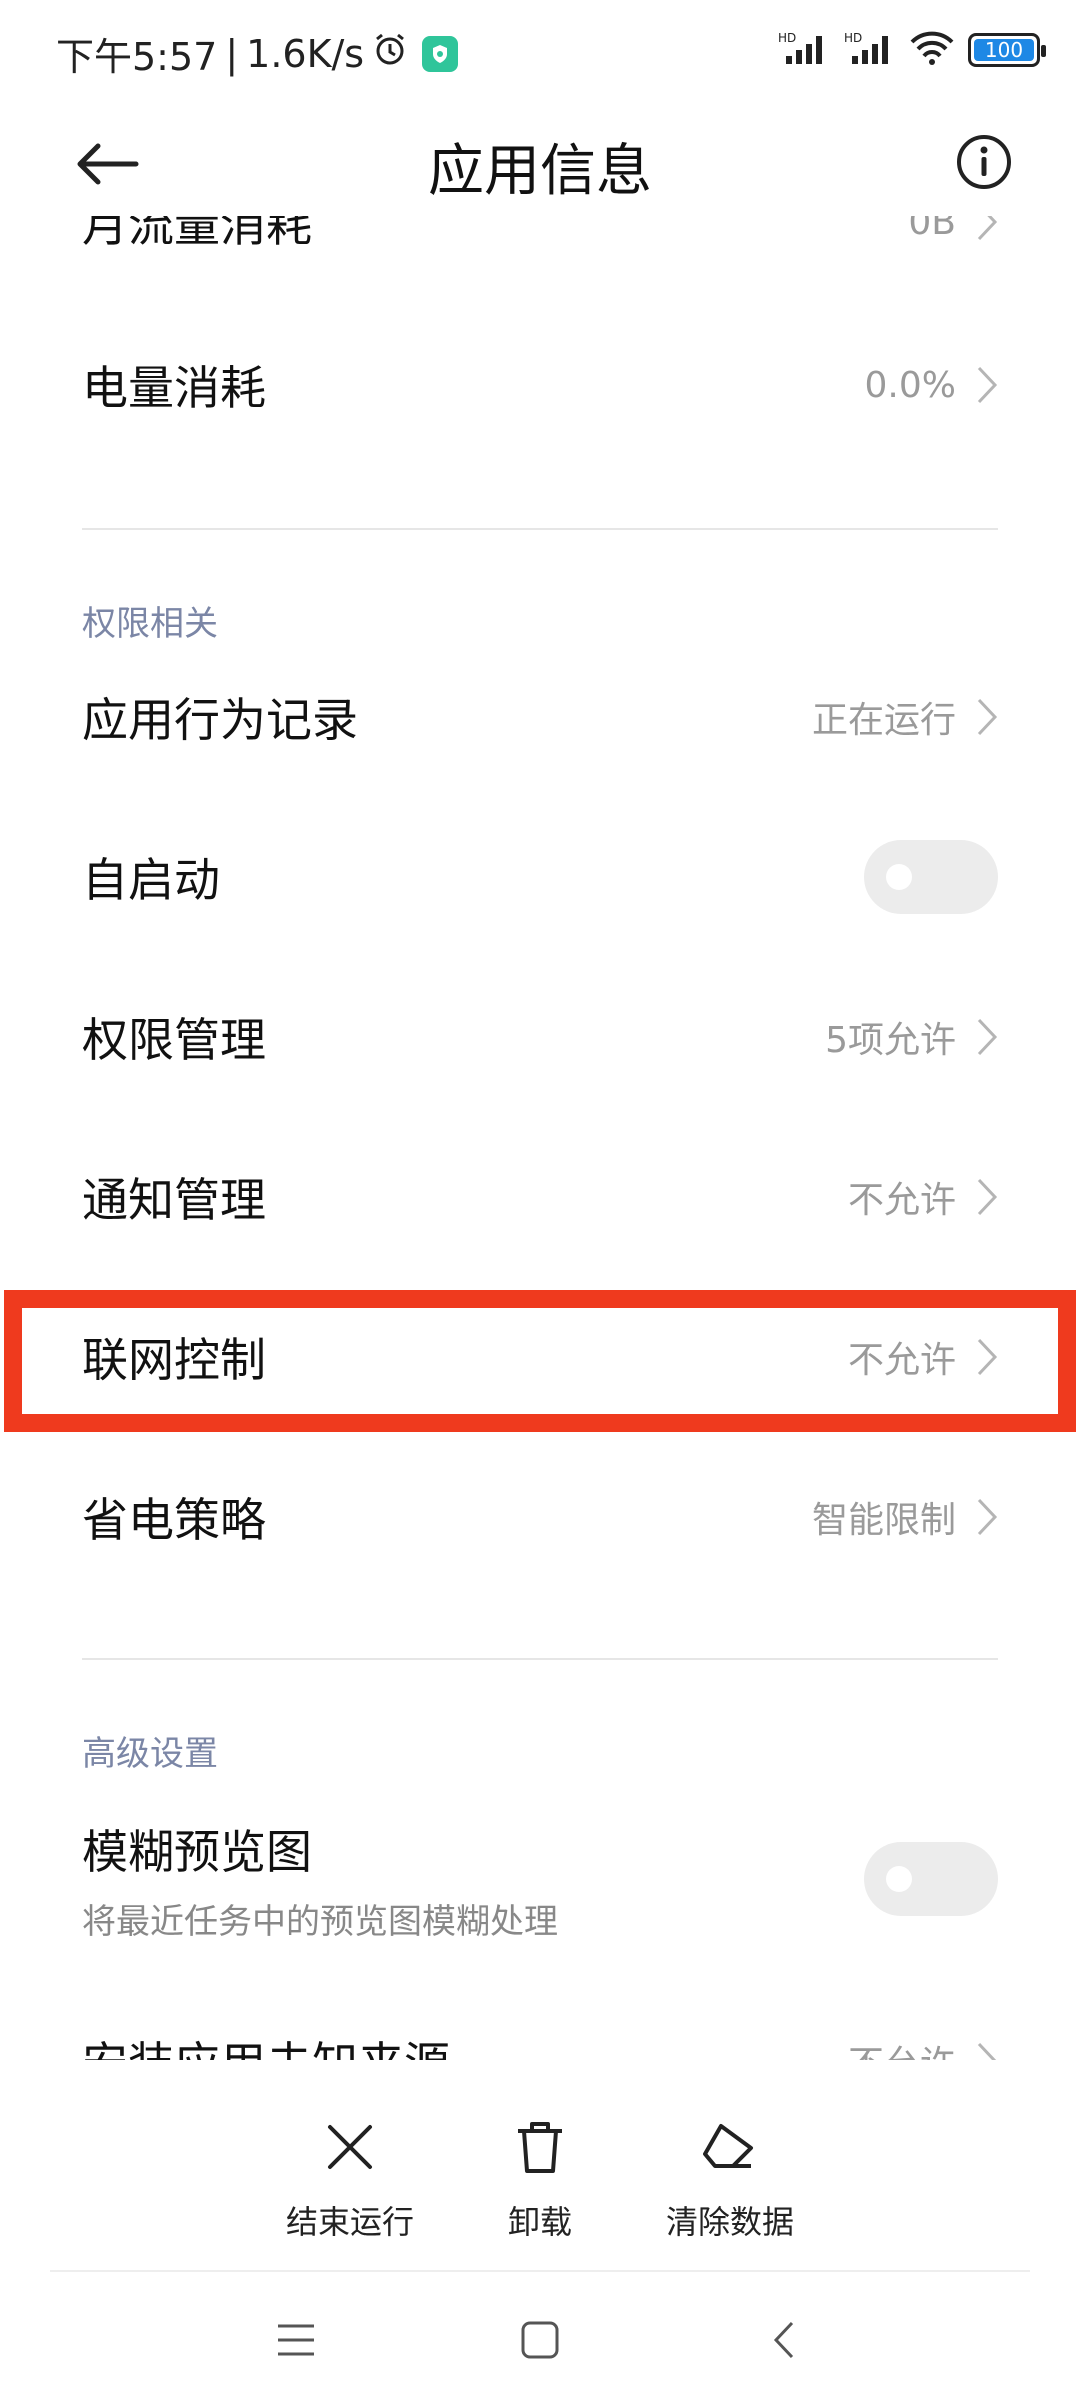 The height and width of the screenshot is (2400, 1080). I want to click on alarm-icon, so click(390, 53).